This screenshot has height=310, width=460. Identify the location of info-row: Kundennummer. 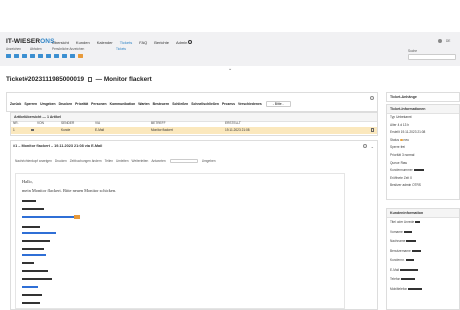
(425, 172).